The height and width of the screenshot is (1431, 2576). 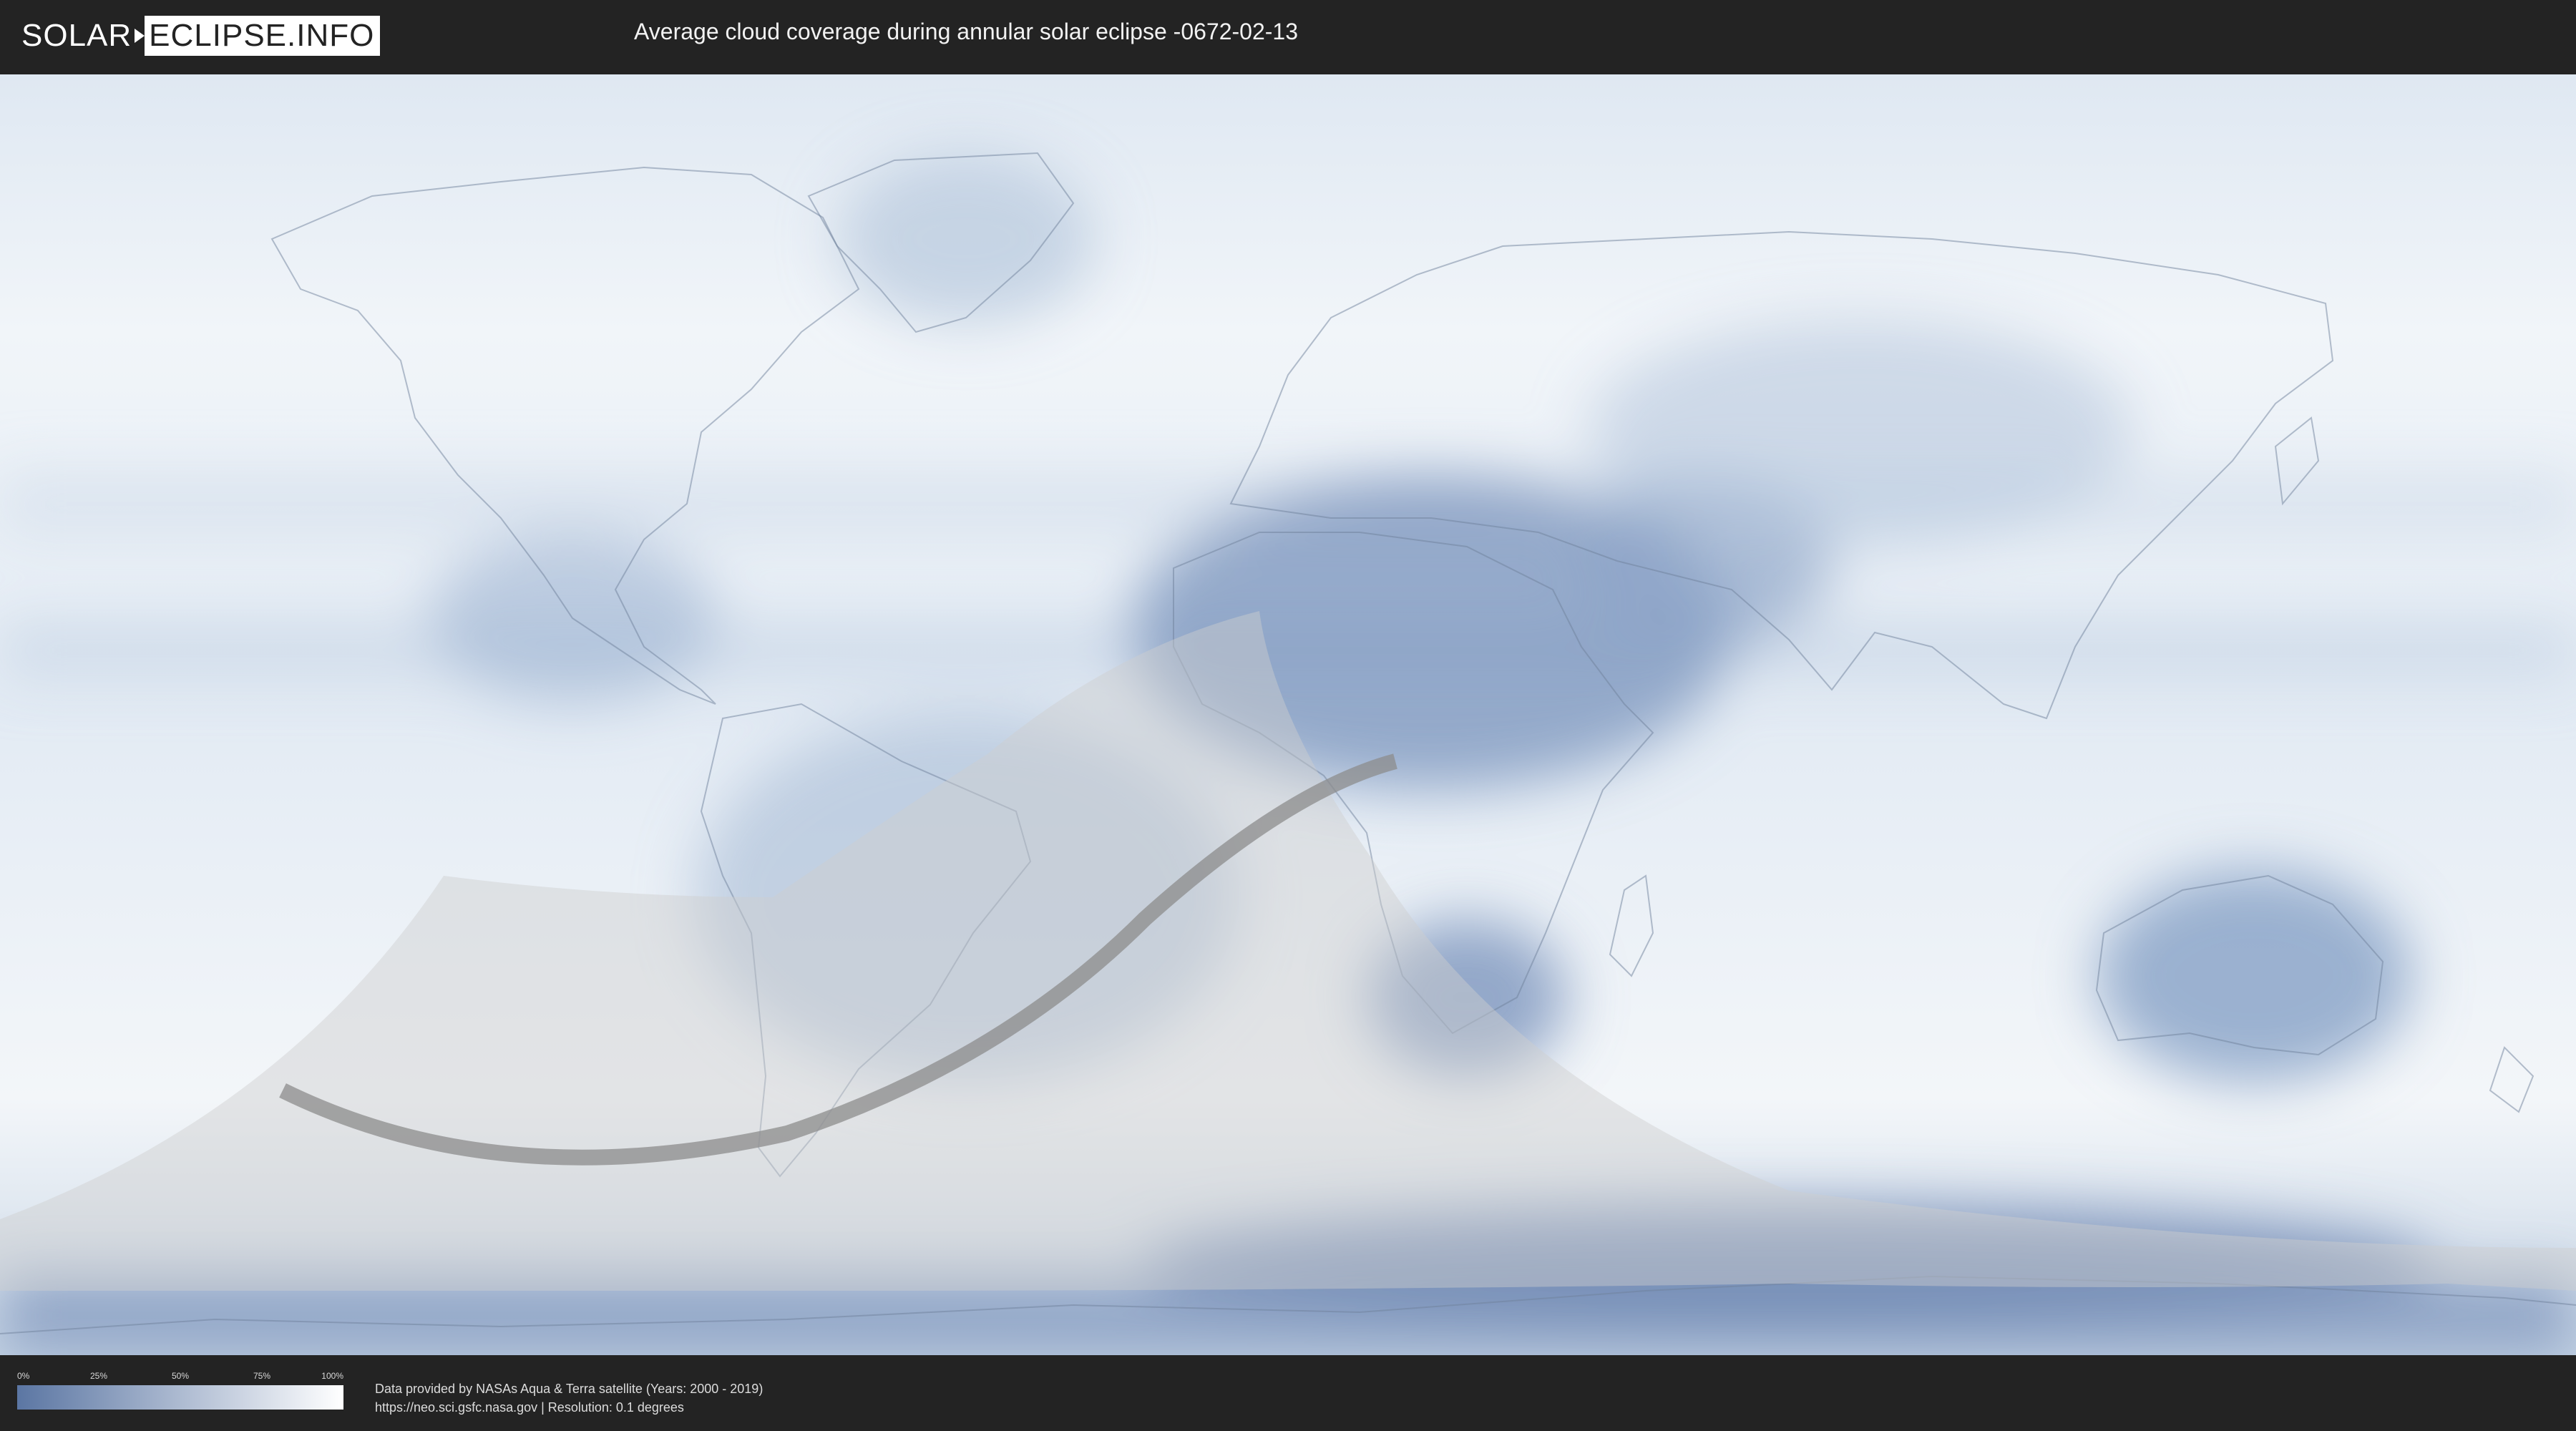 I want to click on legend-tick-100: 100%, so click(x=332, y=1376).